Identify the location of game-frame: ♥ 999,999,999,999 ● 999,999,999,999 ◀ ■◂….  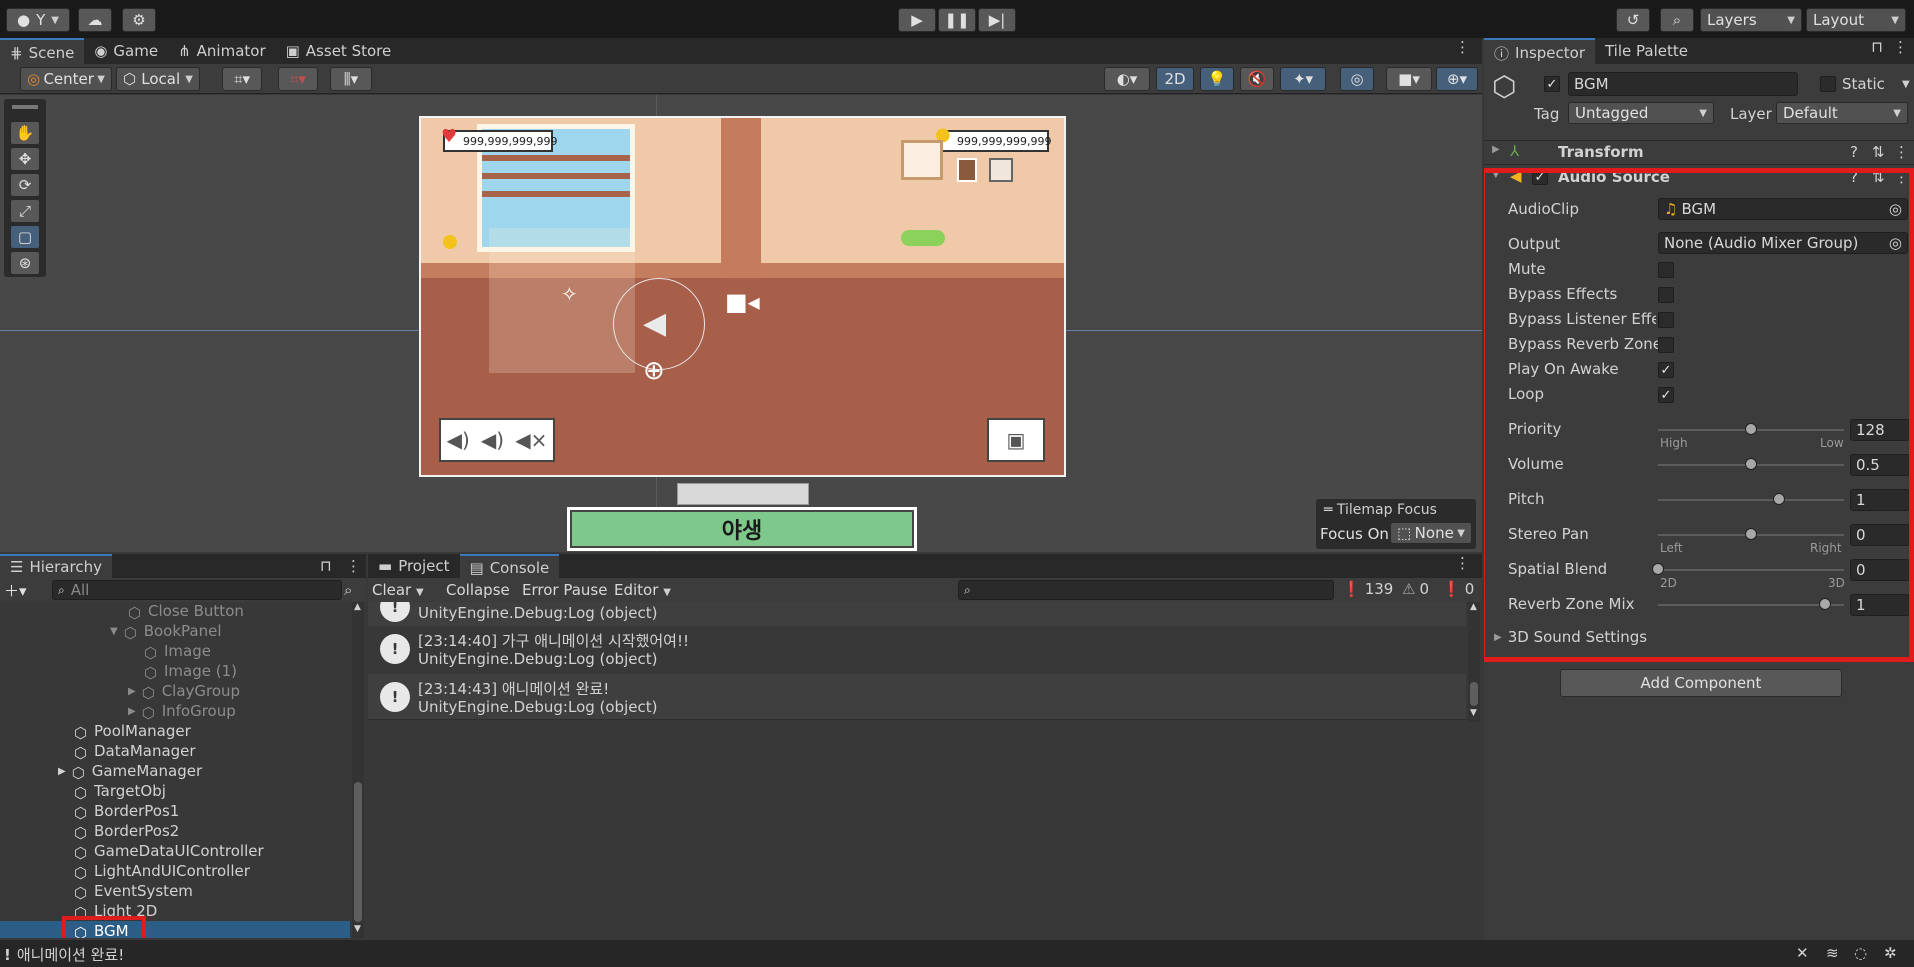
(742, 296).